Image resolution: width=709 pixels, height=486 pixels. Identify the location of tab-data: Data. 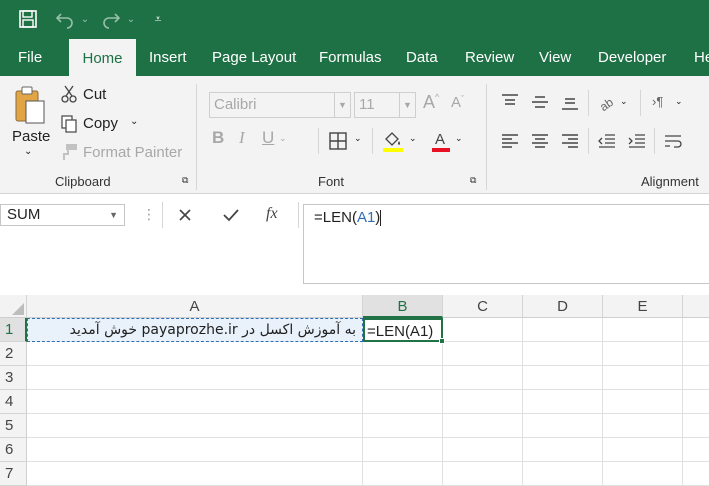
(422, 57).